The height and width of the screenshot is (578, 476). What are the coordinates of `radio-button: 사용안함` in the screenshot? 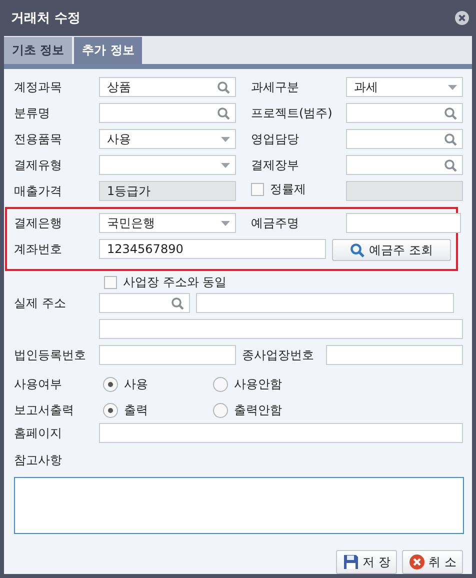 It's located at (288, 384).